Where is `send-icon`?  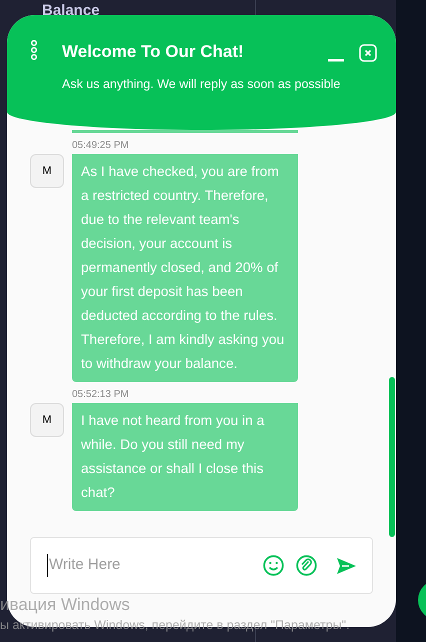
send-icon is located at coordinates (346, 566).